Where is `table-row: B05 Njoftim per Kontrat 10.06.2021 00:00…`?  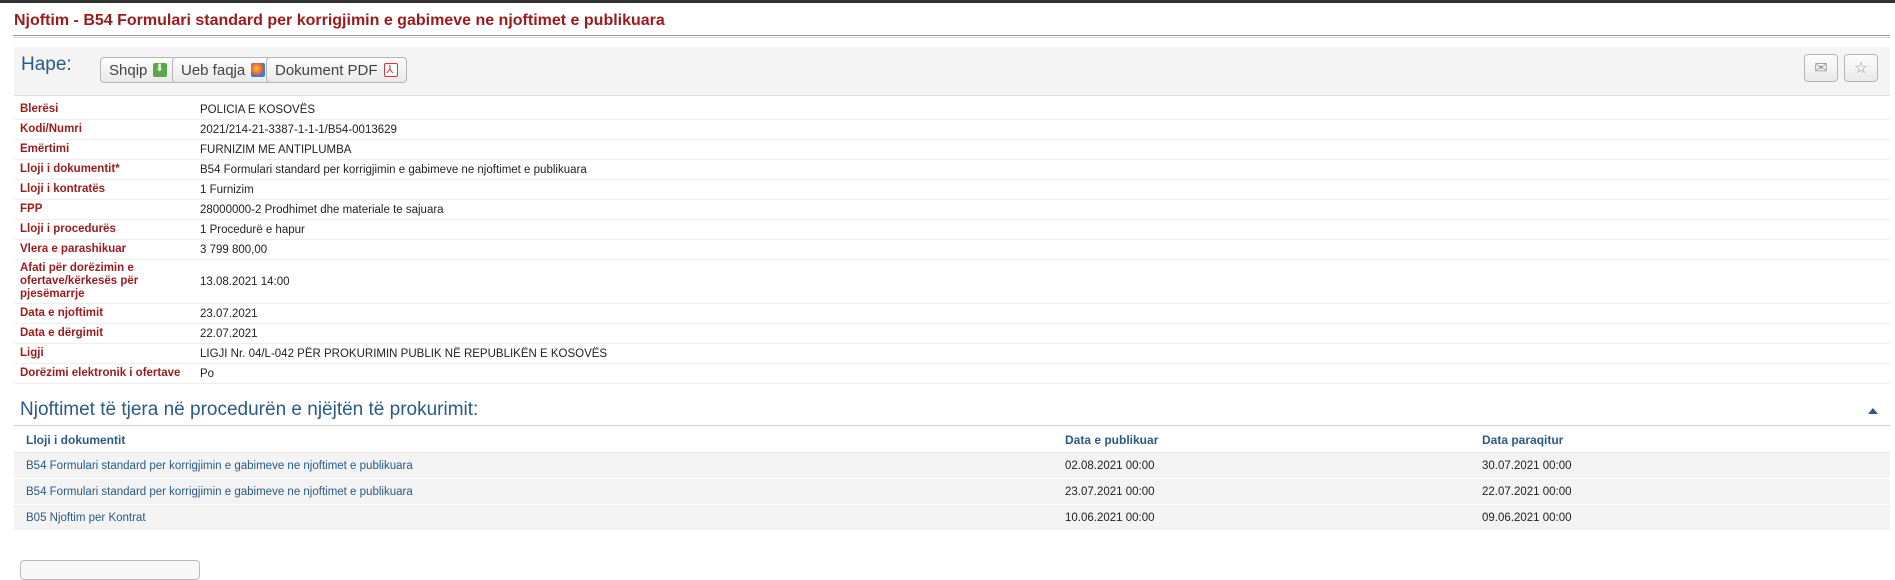 table-row: B05 Njoftim per Kontrat 10.06.2021 00:00… is located at coordinates (952, 518).